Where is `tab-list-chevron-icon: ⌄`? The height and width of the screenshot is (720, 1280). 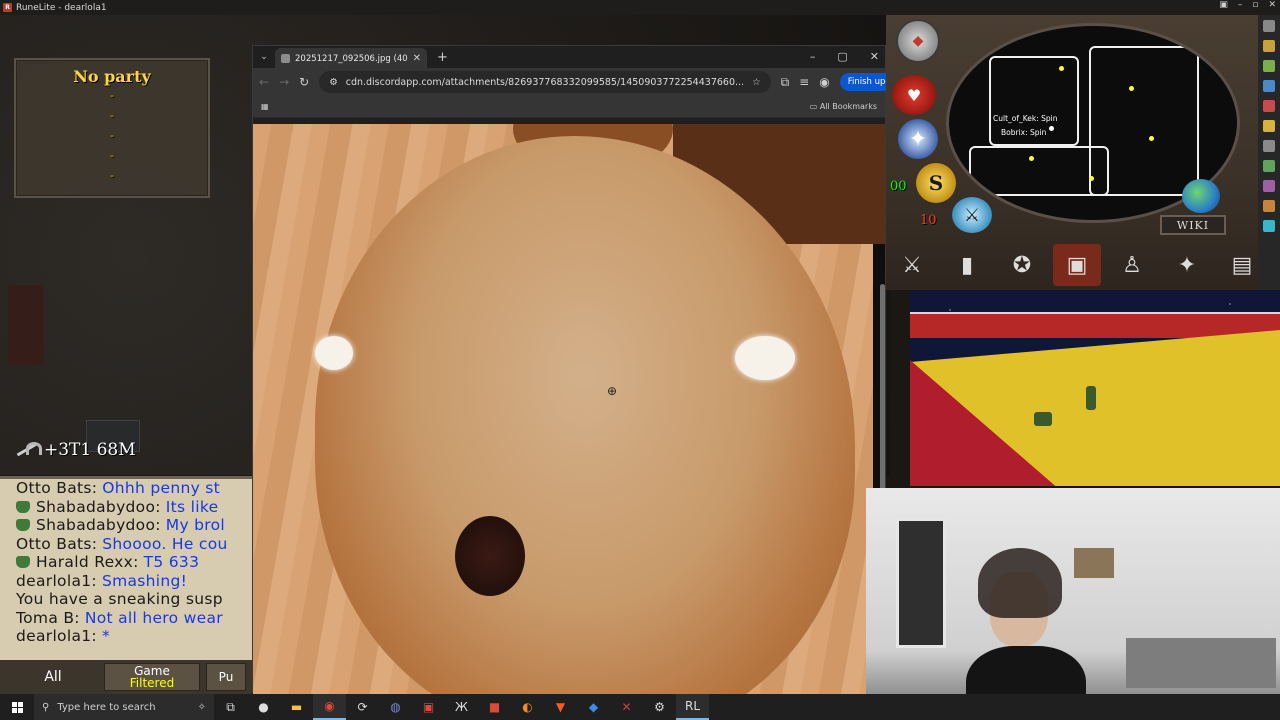 tab-list-chevron-icon: ⌄ is located at coordinates (264, 57).